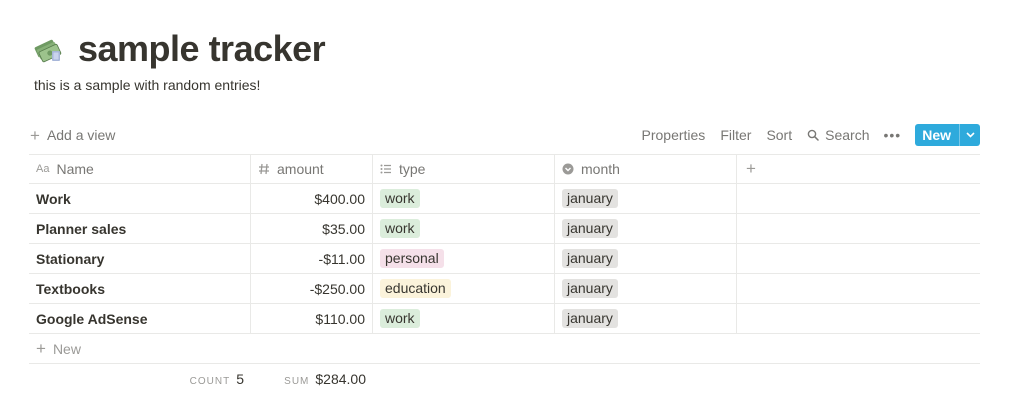 The image size is (1024, 410). Describe the element at coordinates (969, 135) in the screenshot. I see `chevron-down-icon` at that location.